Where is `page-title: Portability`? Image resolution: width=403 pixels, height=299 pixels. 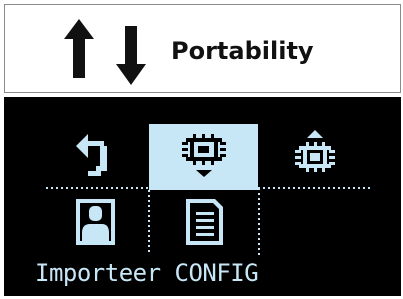
page-title: Portability is located at coordinates (242, 51).